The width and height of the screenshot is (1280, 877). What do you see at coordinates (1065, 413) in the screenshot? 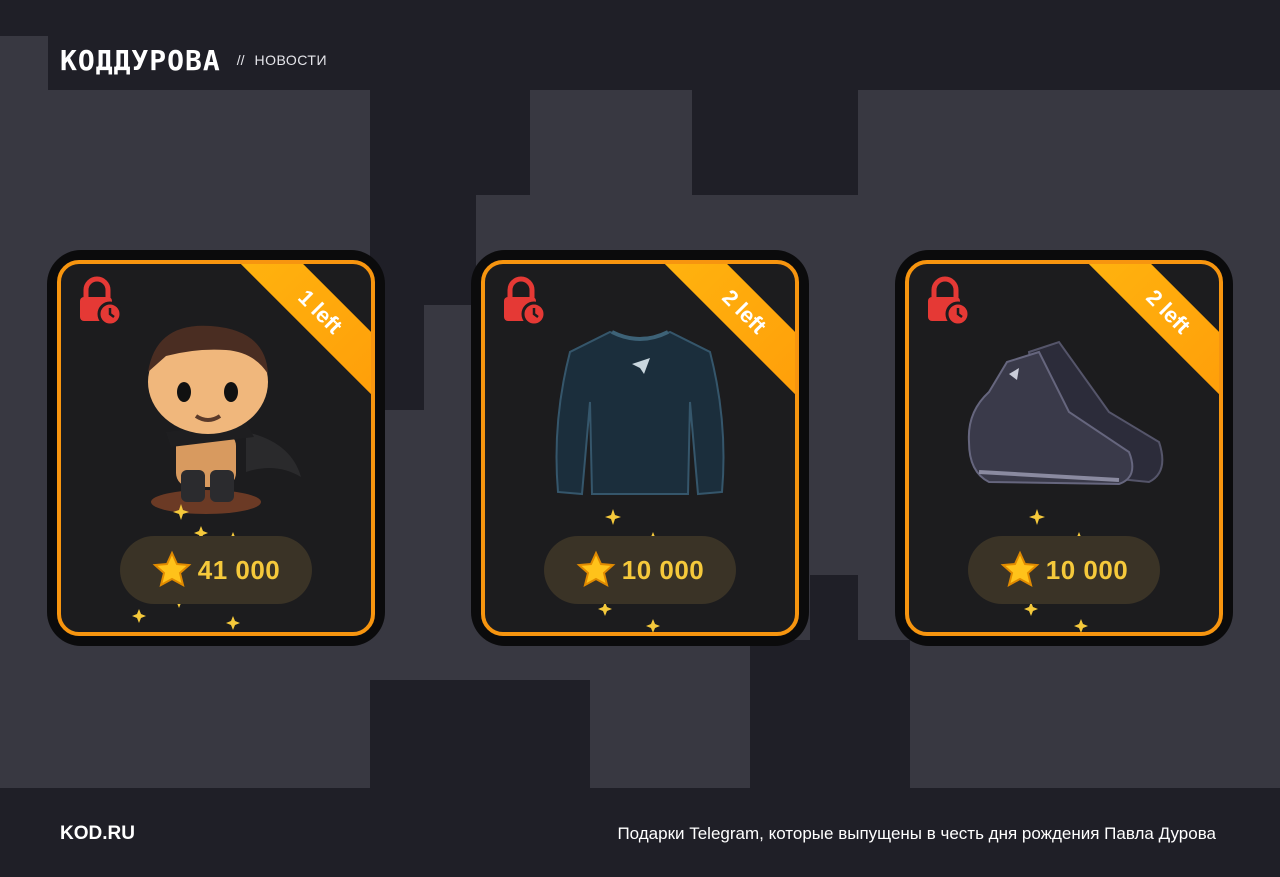
I see `sneakers-icon` at bounding box center [1065, 413].